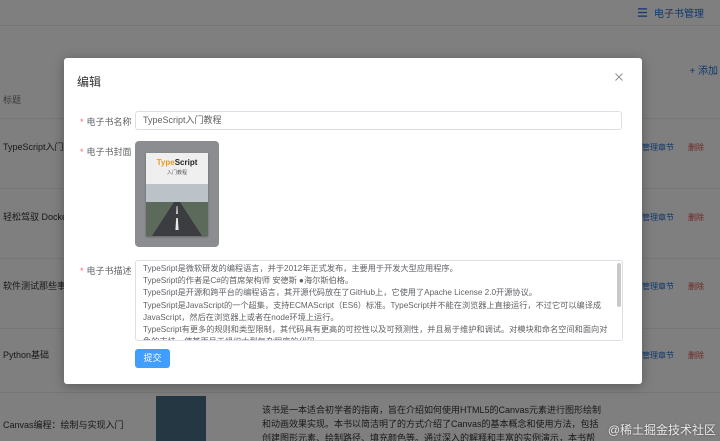 Image resolution: width=720 pixels, height=441 pixels. I want to click on close-button, so click(621, 79).